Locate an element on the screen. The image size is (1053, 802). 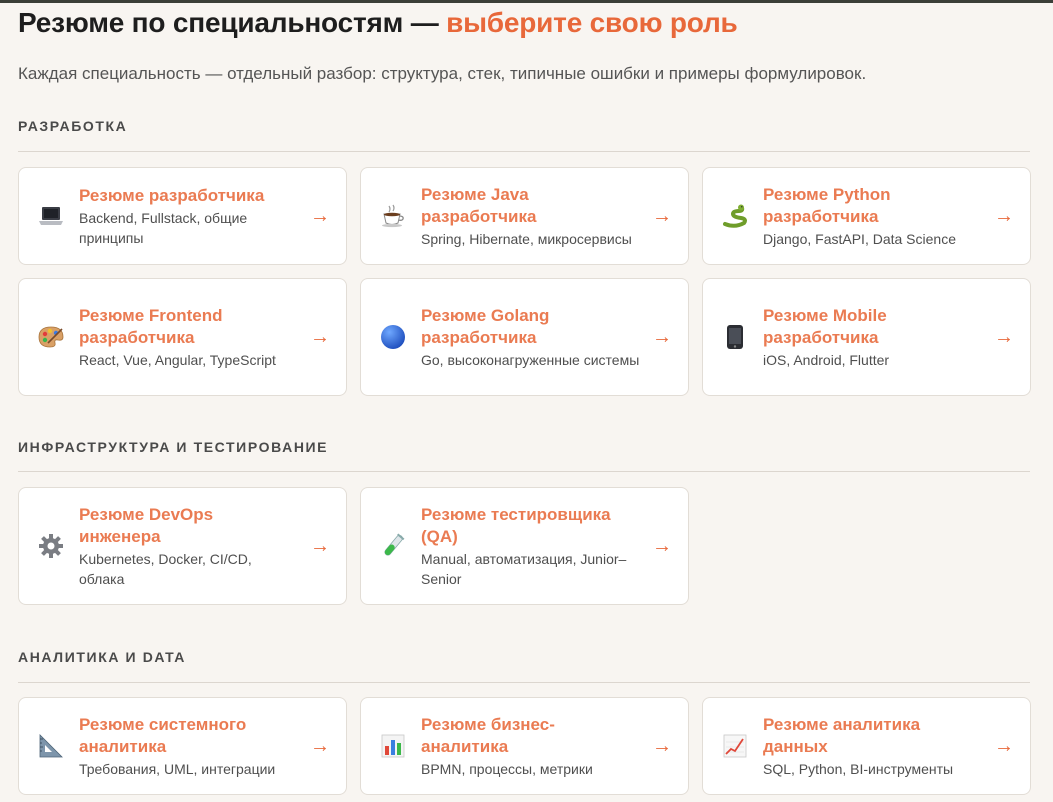
card-description: Manual, автоматизация, Junior–Senior is located at coordinates (524, 568).